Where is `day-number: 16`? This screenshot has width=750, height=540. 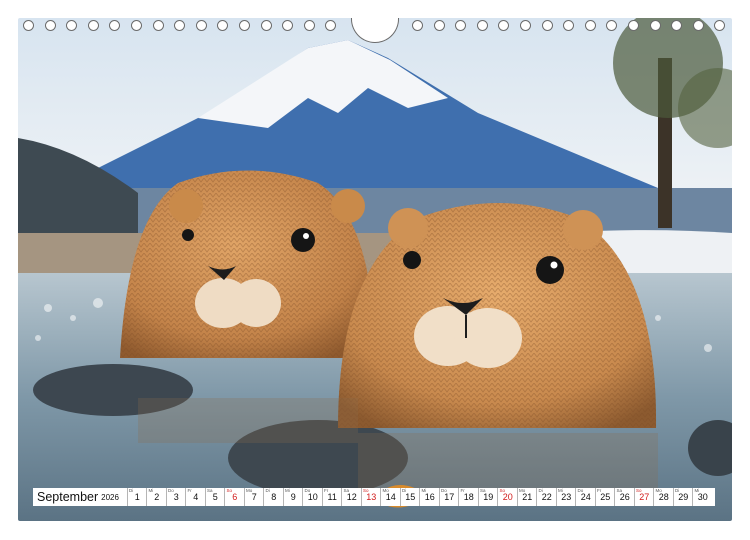
day-number: 16 is located at coordinates (429, 497).